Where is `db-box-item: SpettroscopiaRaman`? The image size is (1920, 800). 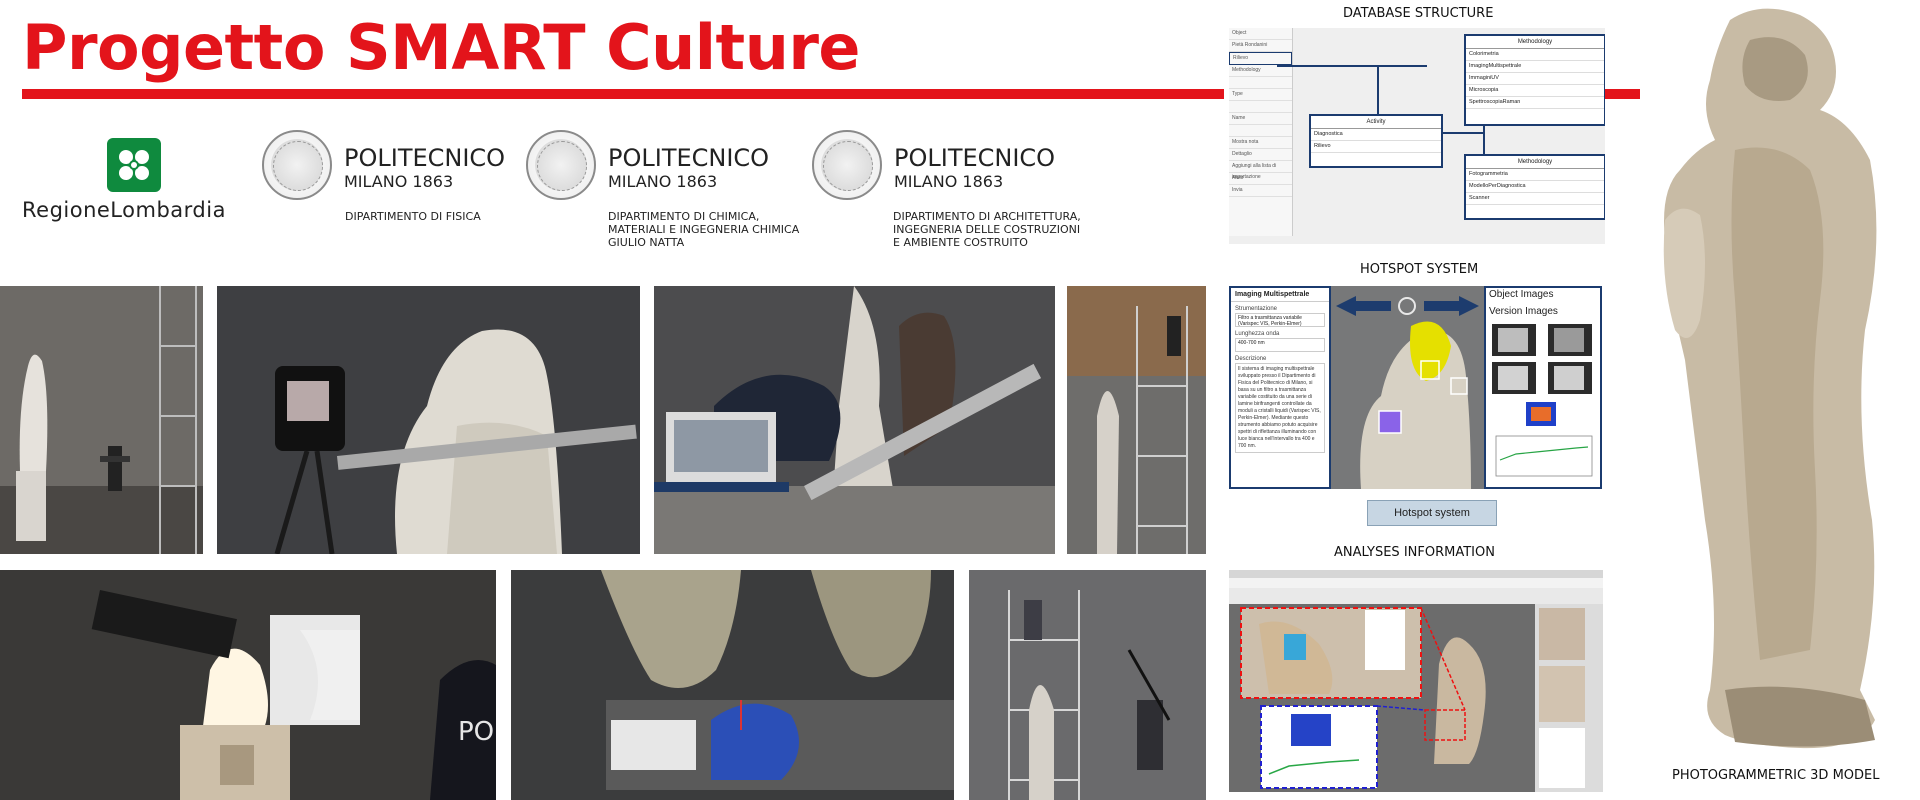 db-box-item: SpettroscopiaRaman is located at coordinates (1535, 103).